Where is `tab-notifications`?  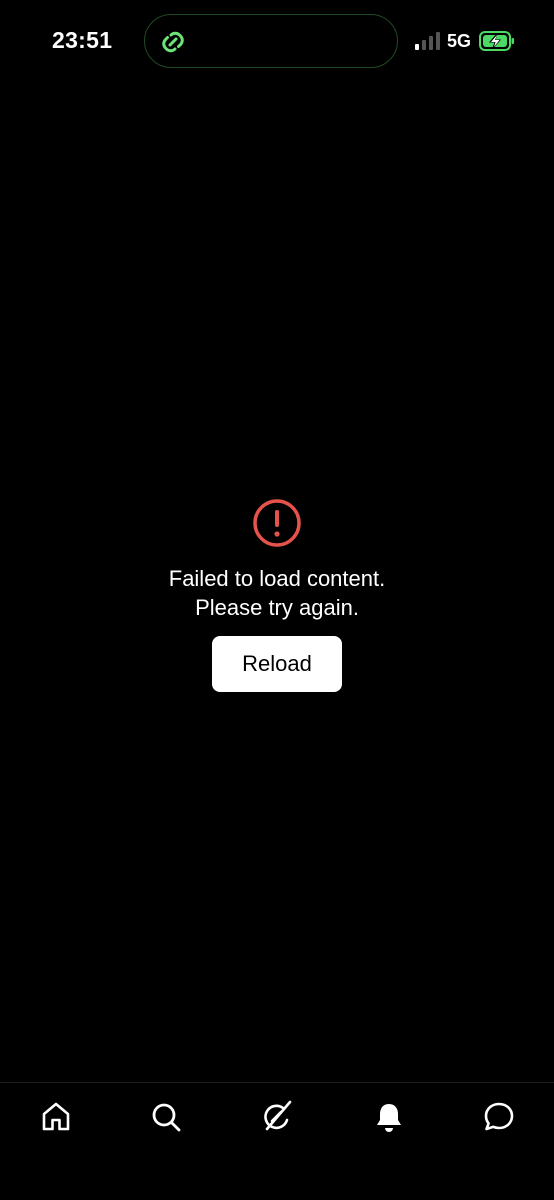
tab-notifications is located at coordinates (389, 1117).